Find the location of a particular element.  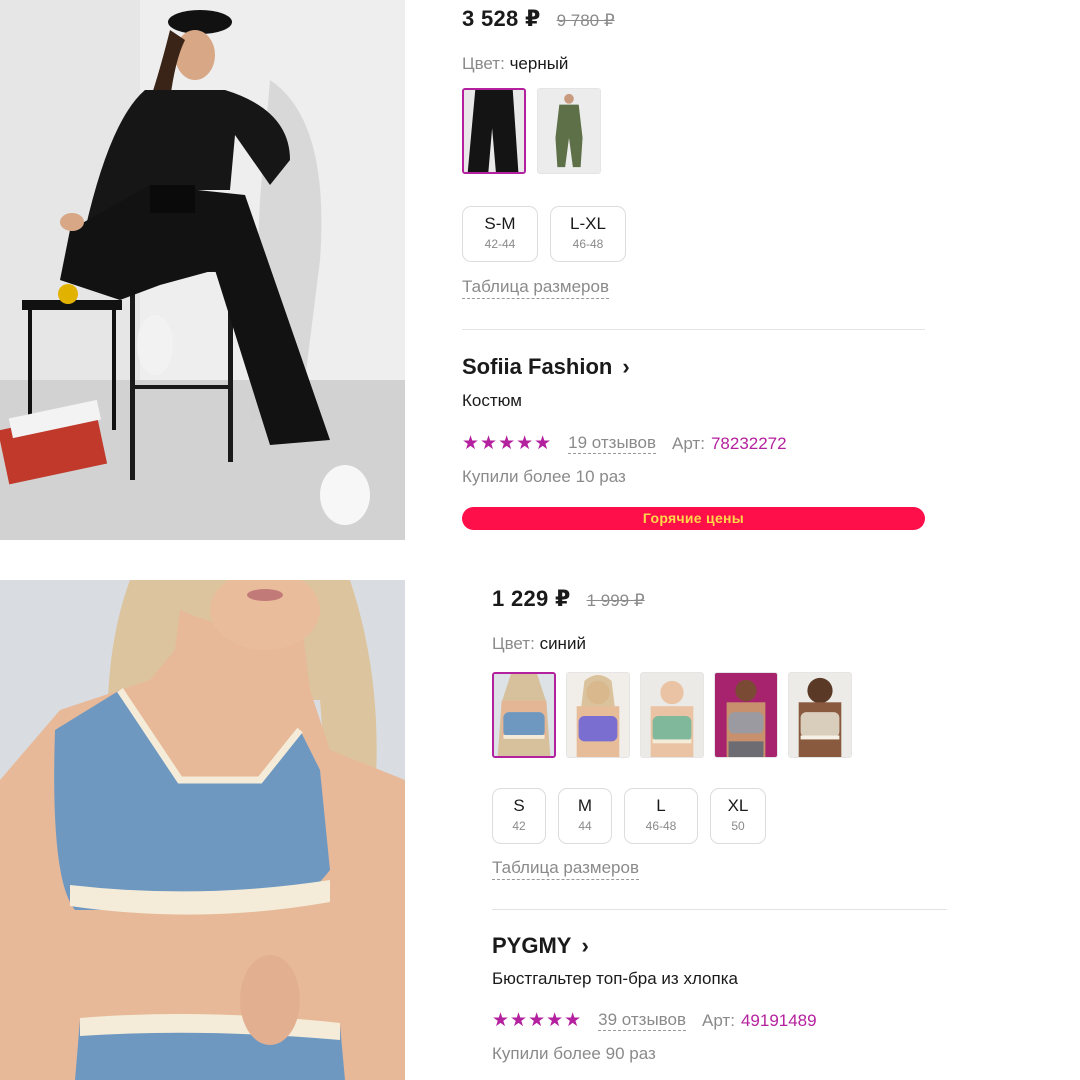

color-label-row: Цвет: синий is located at coordinates (539, 644).